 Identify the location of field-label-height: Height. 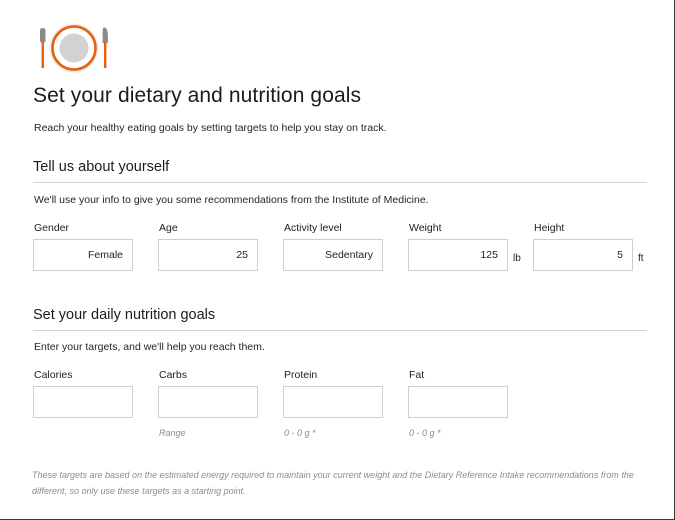
(549, 228).